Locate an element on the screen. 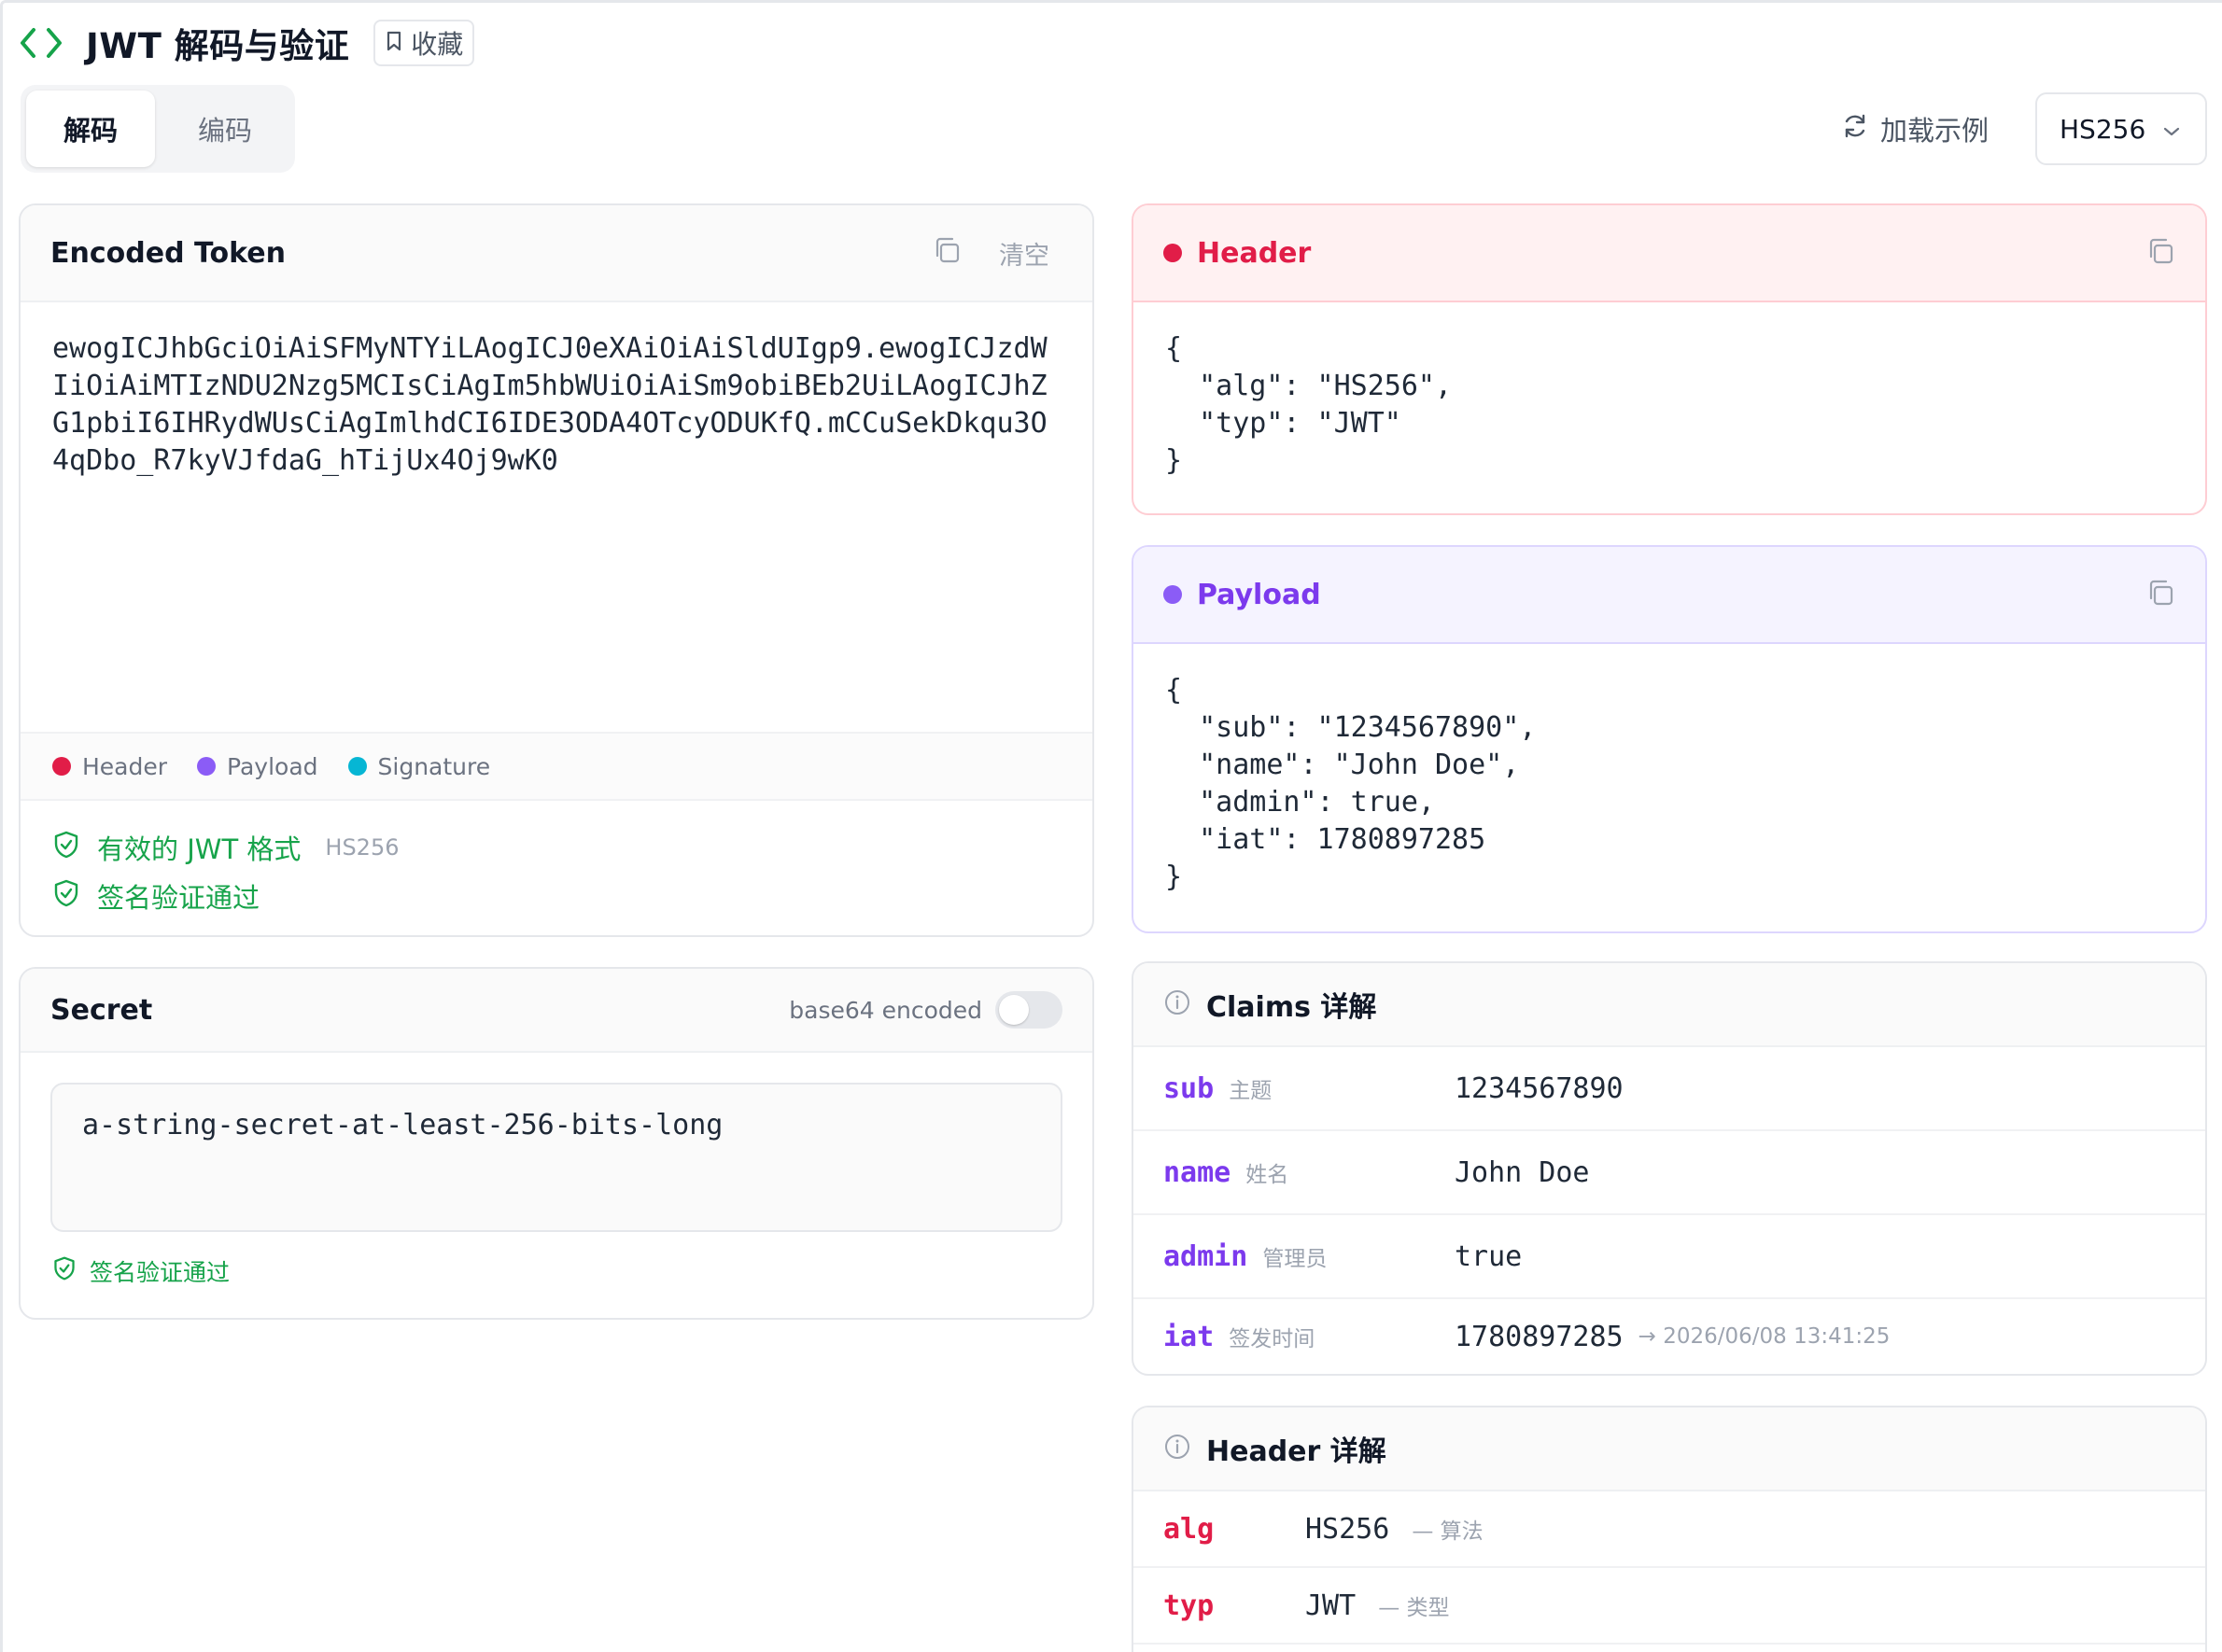  legend-header-dot is located at coordinates (61, 766).